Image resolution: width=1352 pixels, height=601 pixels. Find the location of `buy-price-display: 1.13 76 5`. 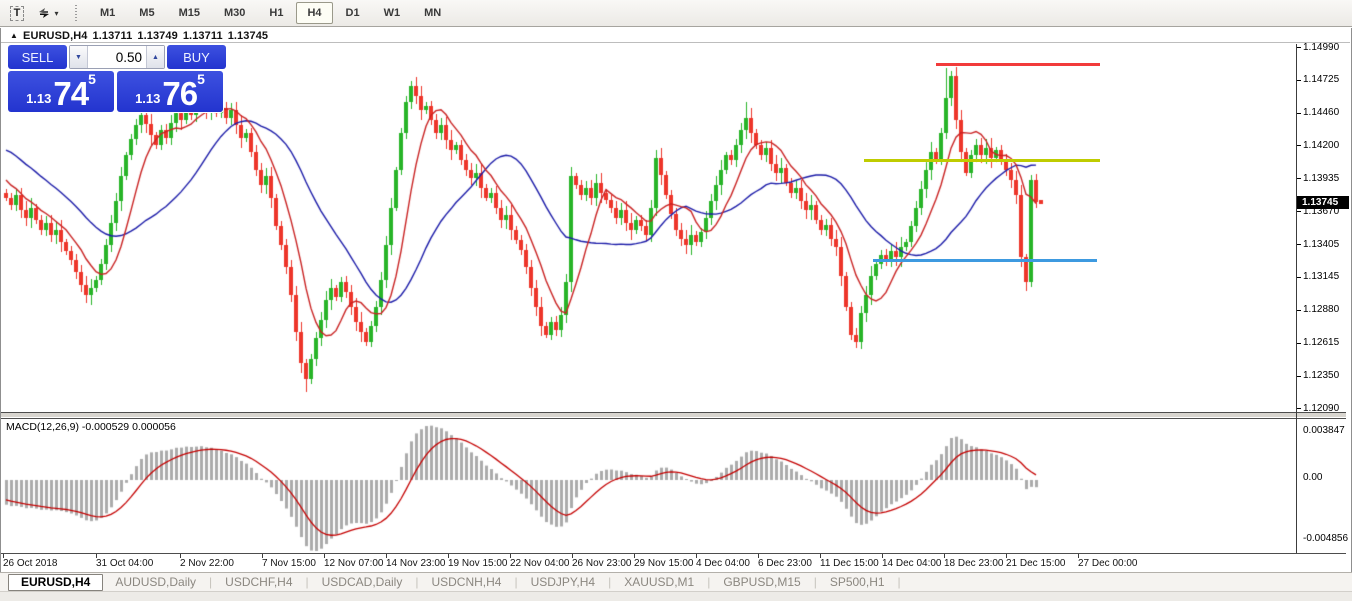

buy-price-display: 1.13 76 5 is located at coordinates (170, 91).